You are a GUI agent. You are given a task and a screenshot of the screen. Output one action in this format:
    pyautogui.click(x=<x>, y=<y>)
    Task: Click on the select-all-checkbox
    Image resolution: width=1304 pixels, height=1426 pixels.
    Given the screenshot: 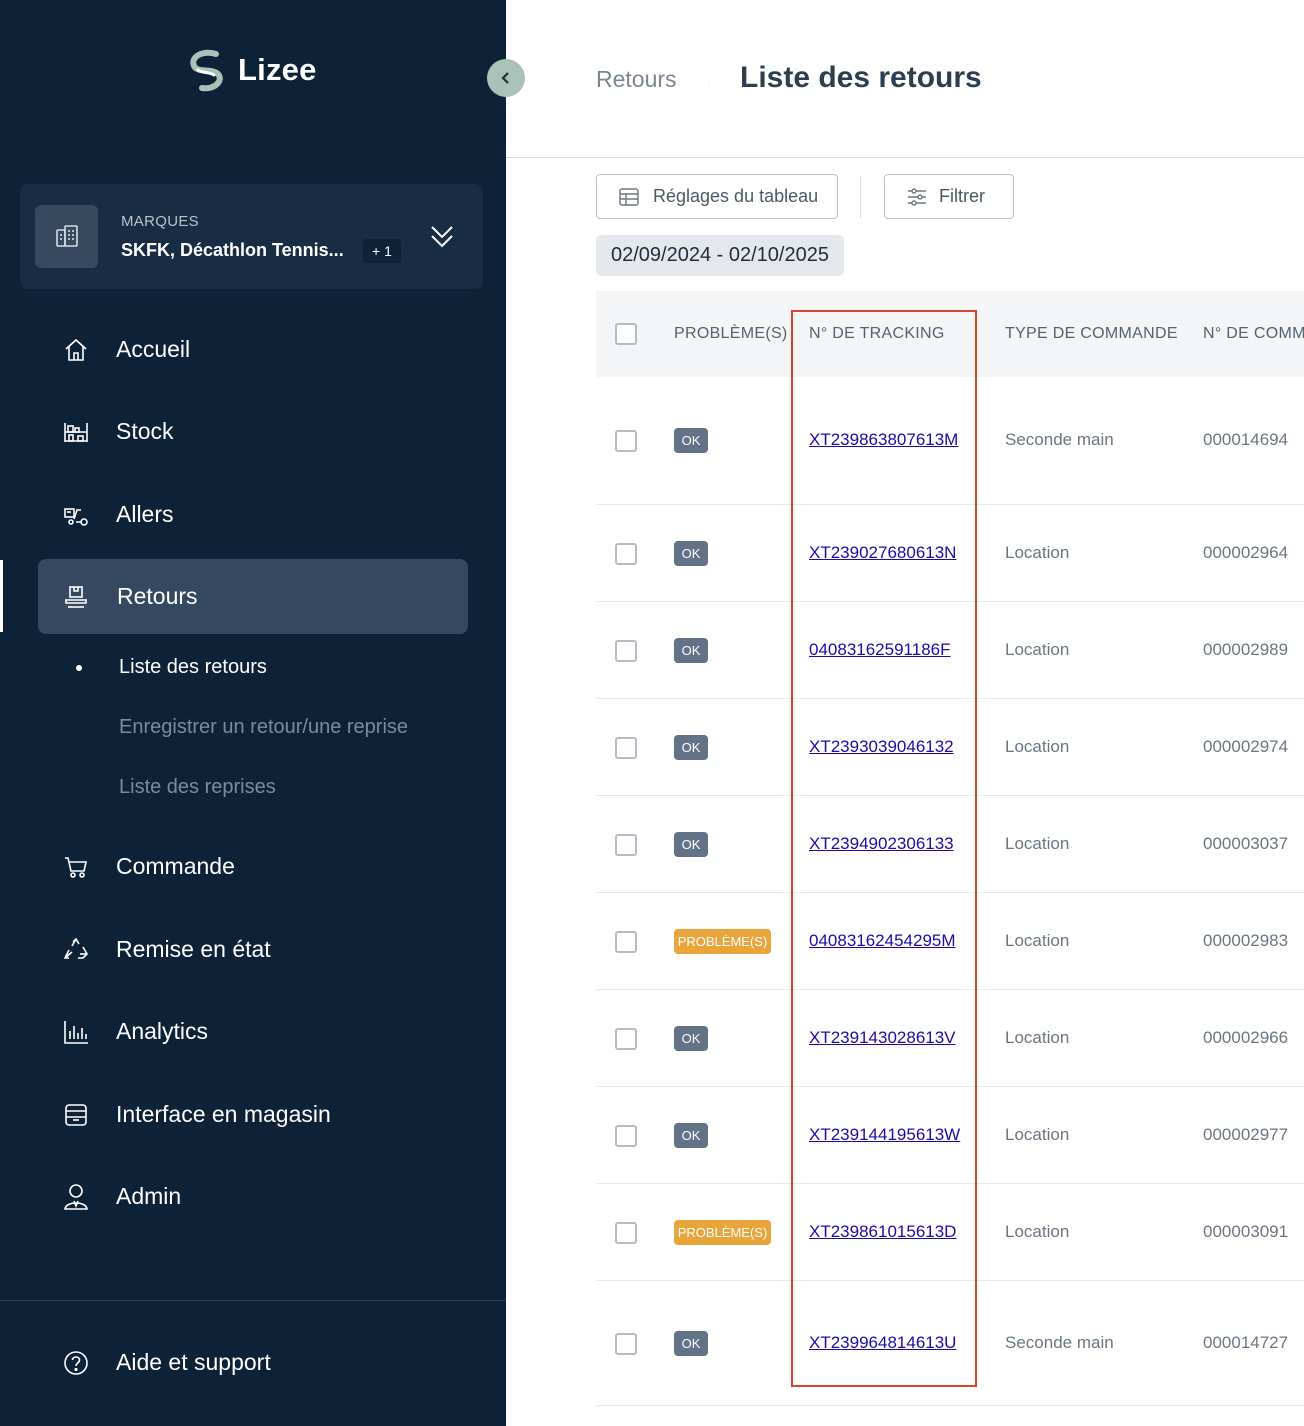 What is the action you would take?
    pyautogui.click(x=626, y=334)
    